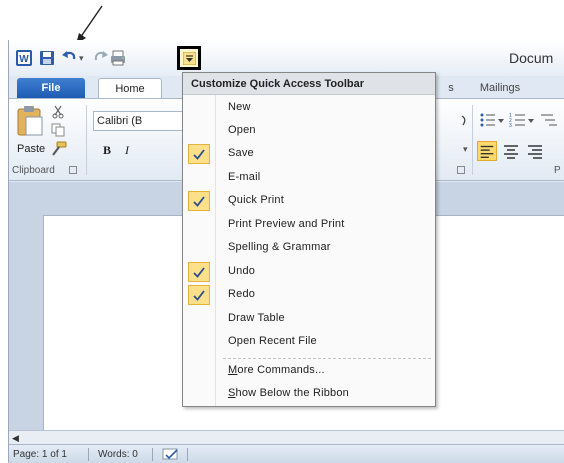 The height and width of the screenshot is (463, 564). Describe the element at coordinates (286, 437) in the screenshot. I see `horizontal-scrollbar: ◀` at that location.